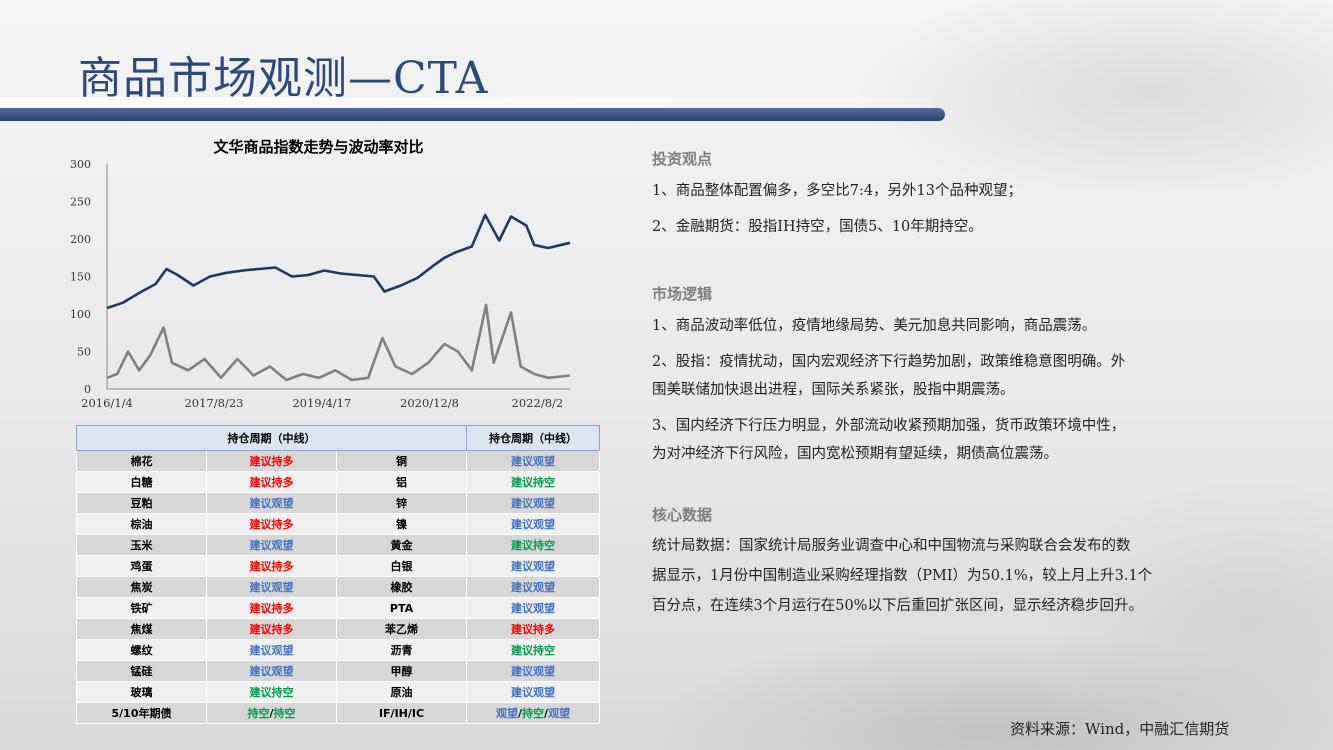 Image resolution: width=1333 pixels, height=750 pixels. Describe the element at coordinates (897, 606) in the screenshot. I see `core-line-3: 百分点，在连续3个月运行在50%以下后重回扩张区间，显示经济稳步回升。` at that location.